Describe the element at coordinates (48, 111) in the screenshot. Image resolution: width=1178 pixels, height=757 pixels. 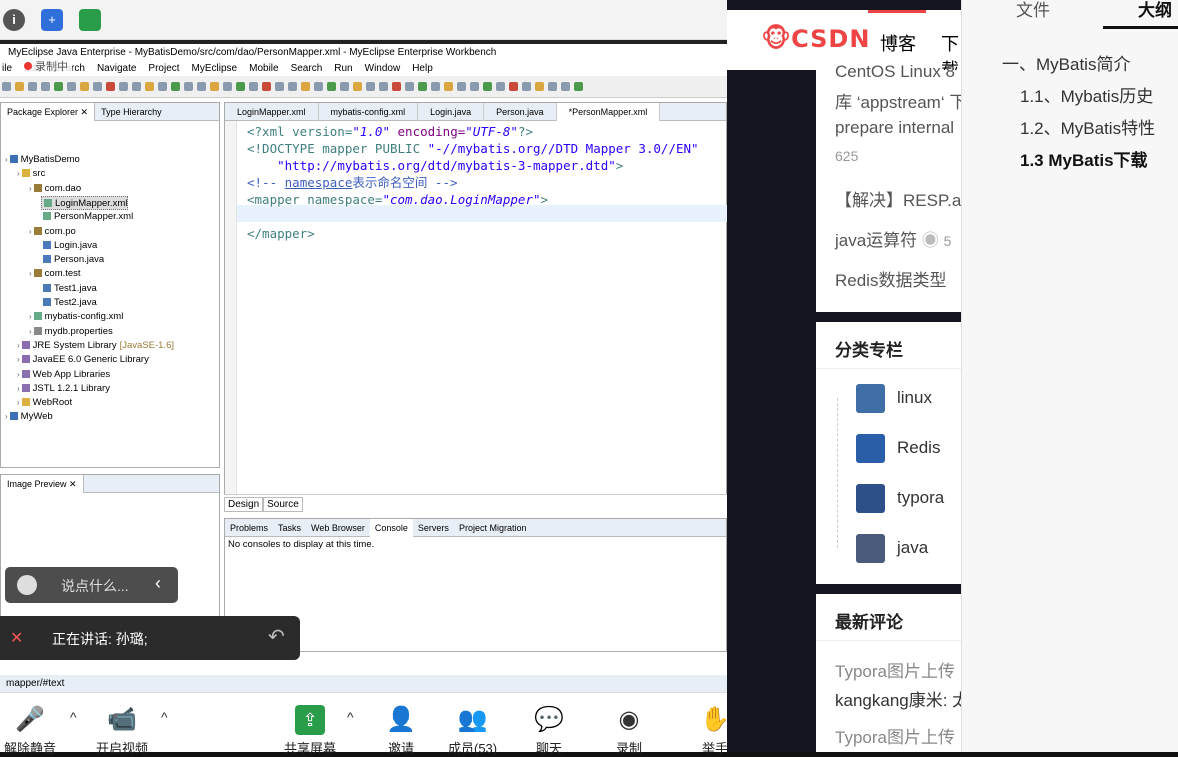
I see `tab-package-explorer: Package Explorer ✕` at that location.